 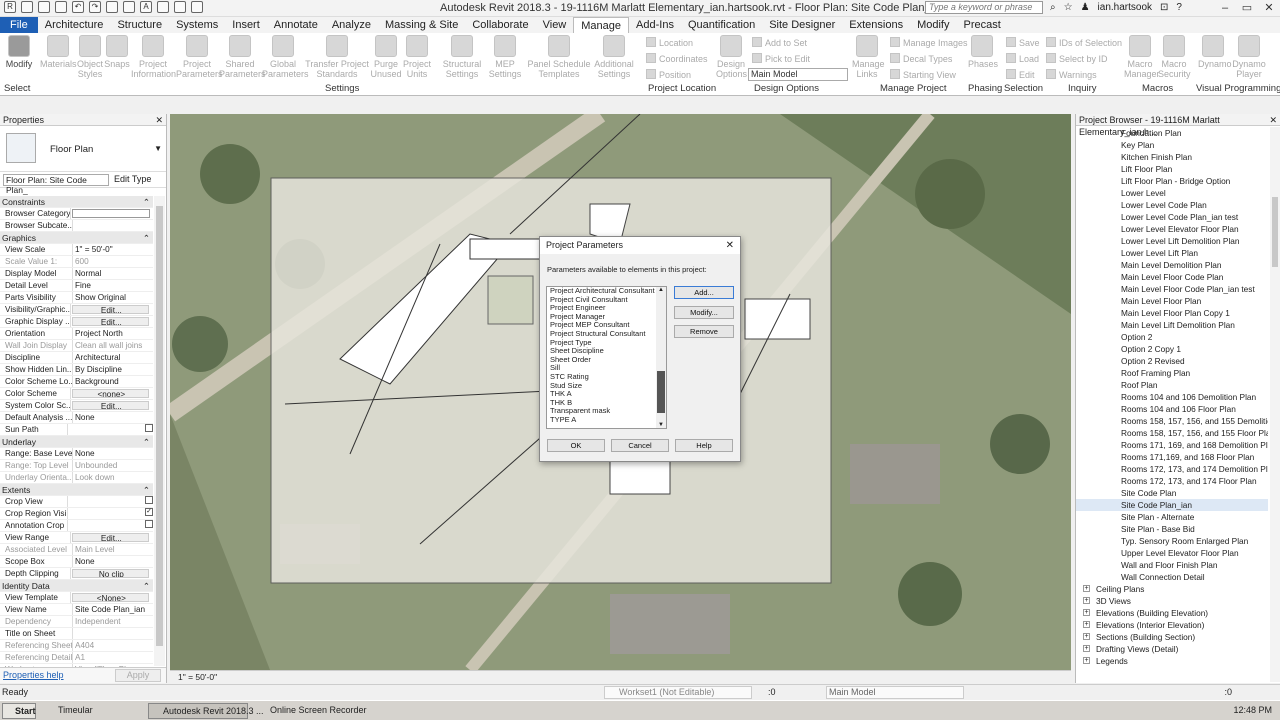 What do you see at coordinates (1172, 277) in the screenshot?
I see `browser-view-item: Main Level Floor Code Plan` at bounding box center [1172, 277].